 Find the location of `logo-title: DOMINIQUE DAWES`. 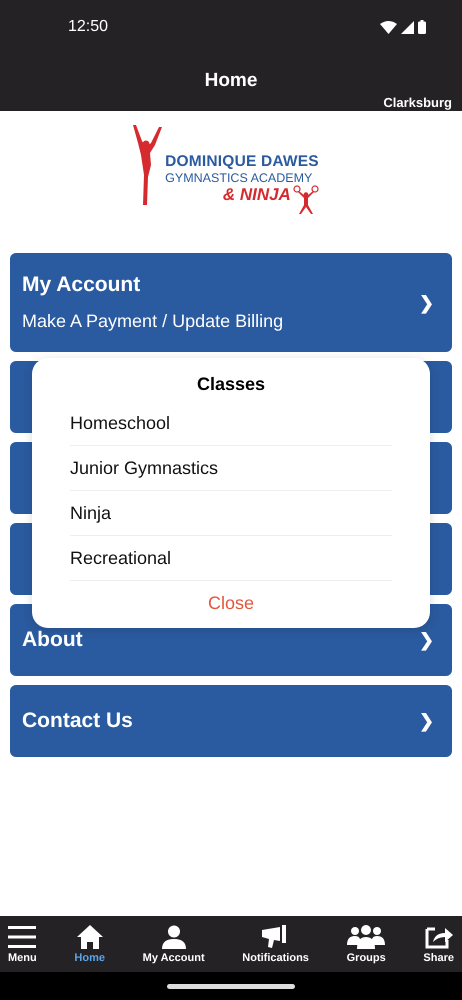

logo-title: DOMINIQUE DAWES is located at coordinates (242, 162).